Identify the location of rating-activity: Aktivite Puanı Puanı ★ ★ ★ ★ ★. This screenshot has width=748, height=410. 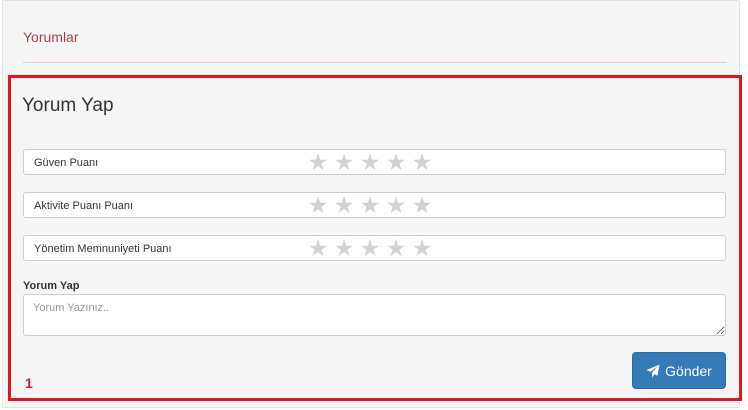
(374, 205).